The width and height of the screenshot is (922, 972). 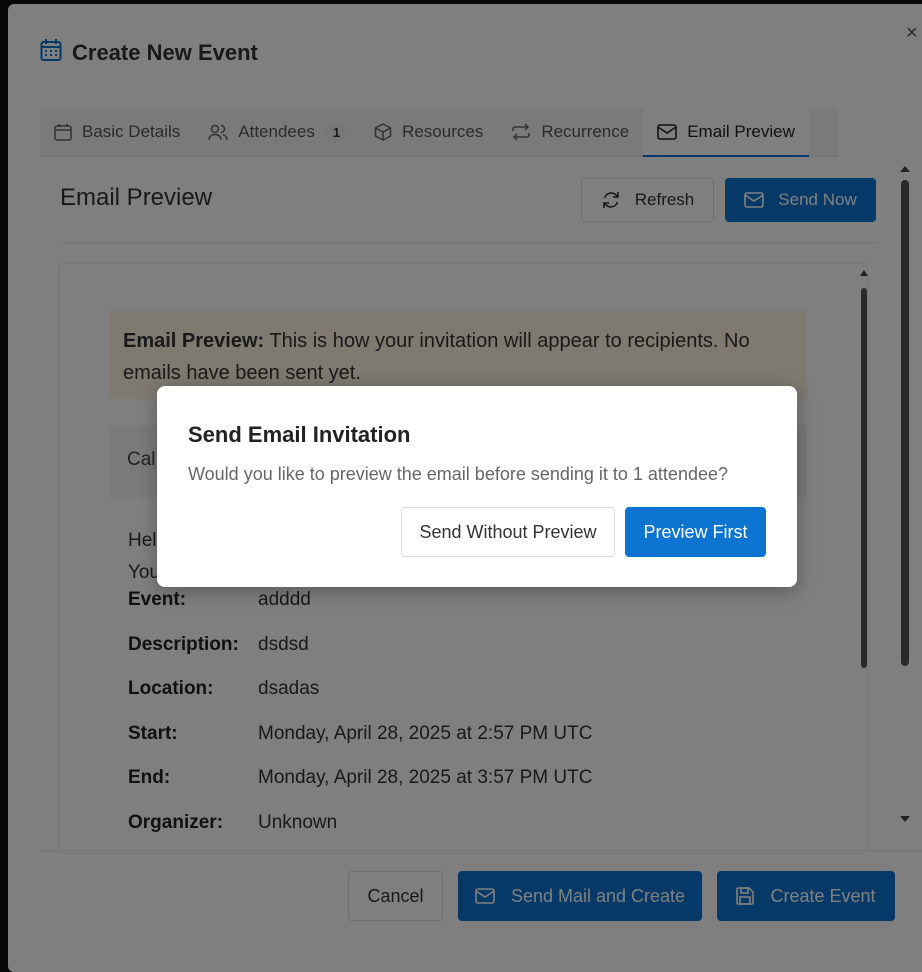 I want to click on dialog-title: Send Email Invitation, so click(x=299, y=434).